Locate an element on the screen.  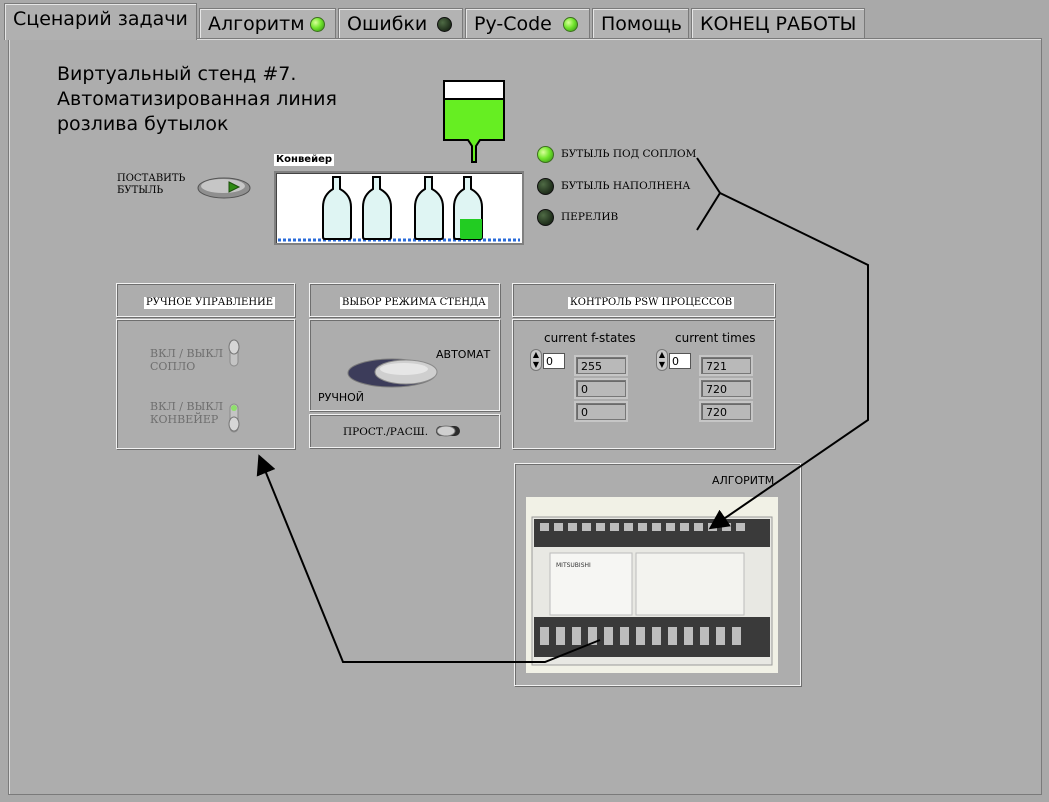
manual-control-frame is located at coordinates (205, 384).